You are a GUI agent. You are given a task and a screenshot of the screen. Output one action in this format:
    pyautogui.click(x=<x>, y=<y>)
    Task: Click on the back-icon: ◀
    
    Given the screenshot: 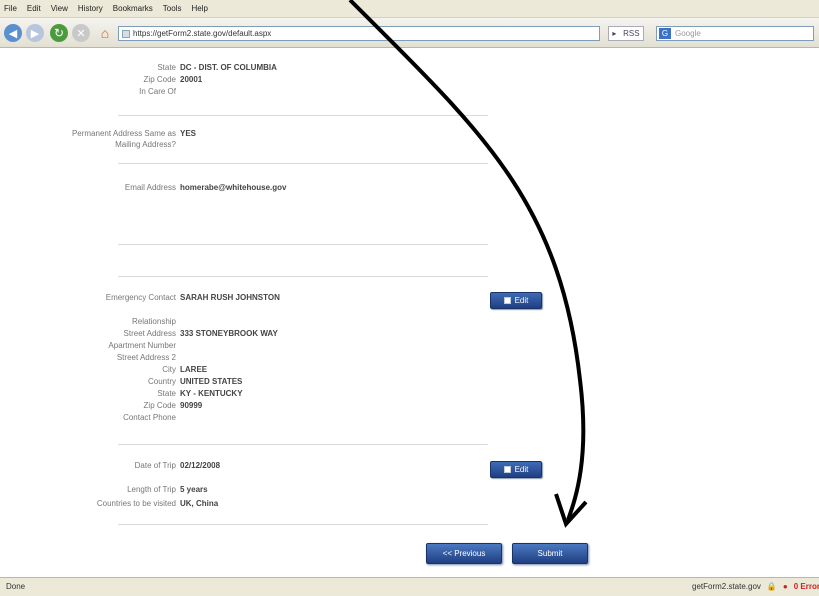 What is the action you would take?
    pyautogui.click(x=13, y=33)
    